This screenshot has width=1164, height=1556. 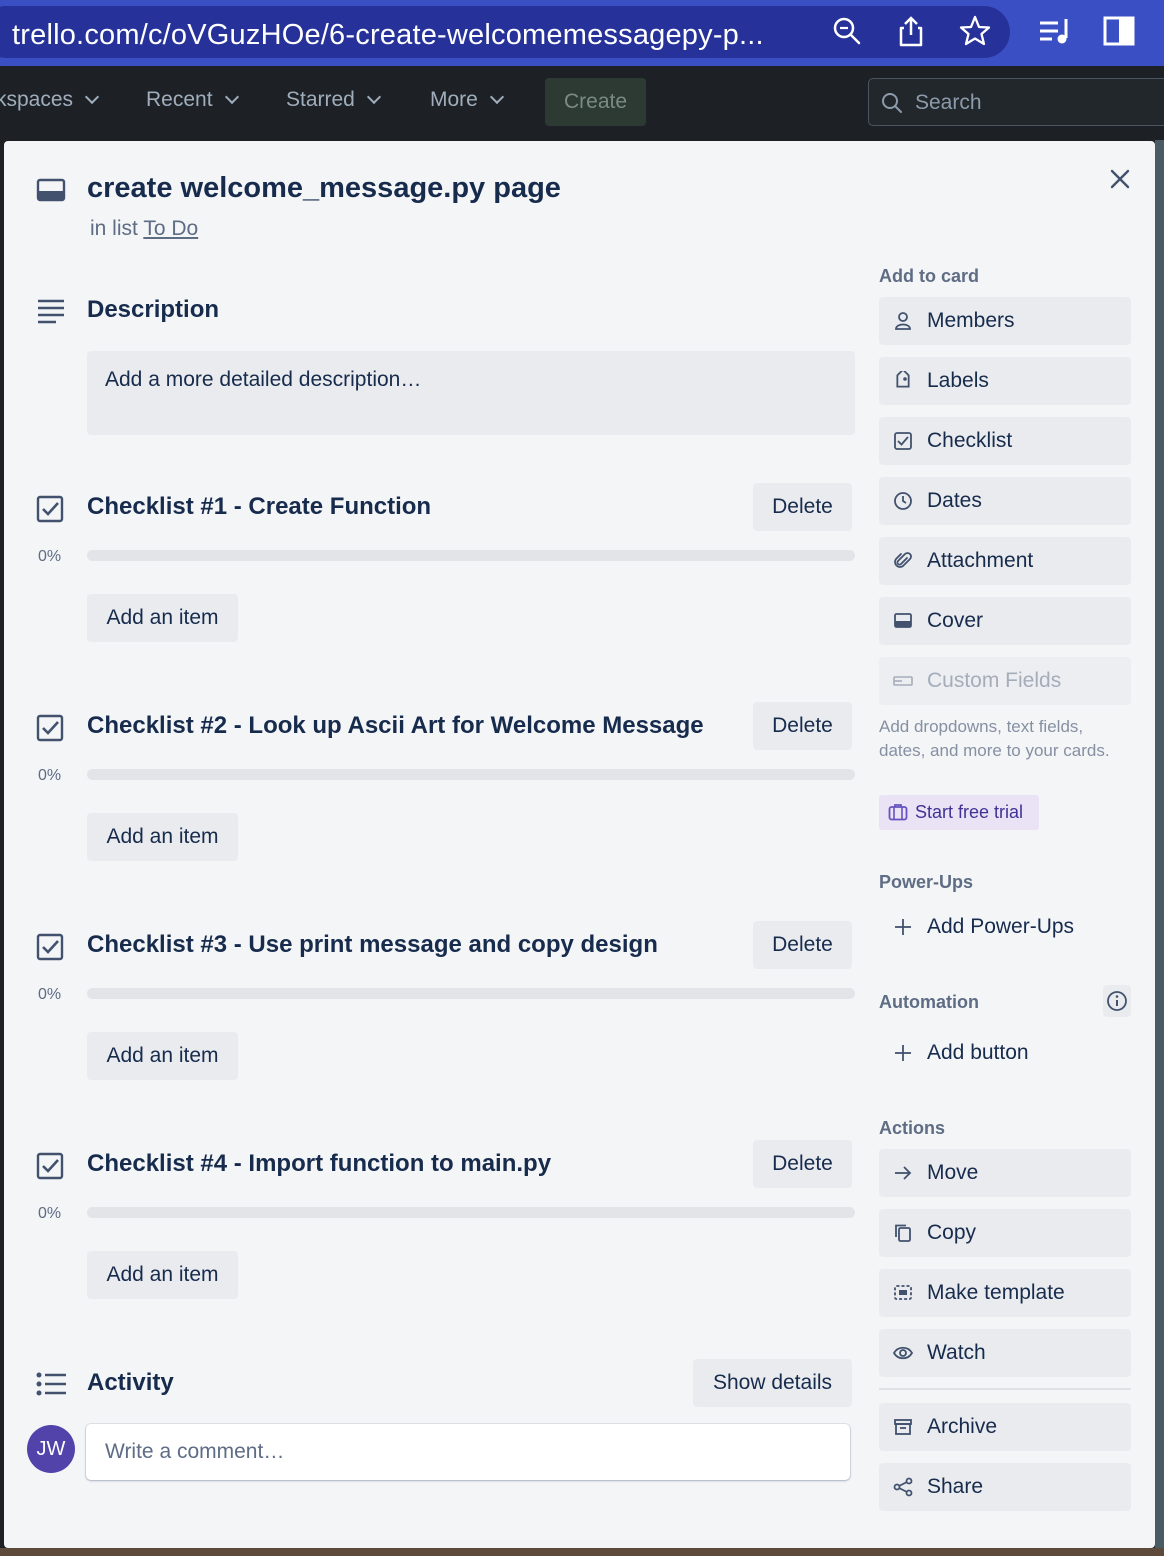 I want to click on make-template-button: Make template, so click(x=1005, y=1293).